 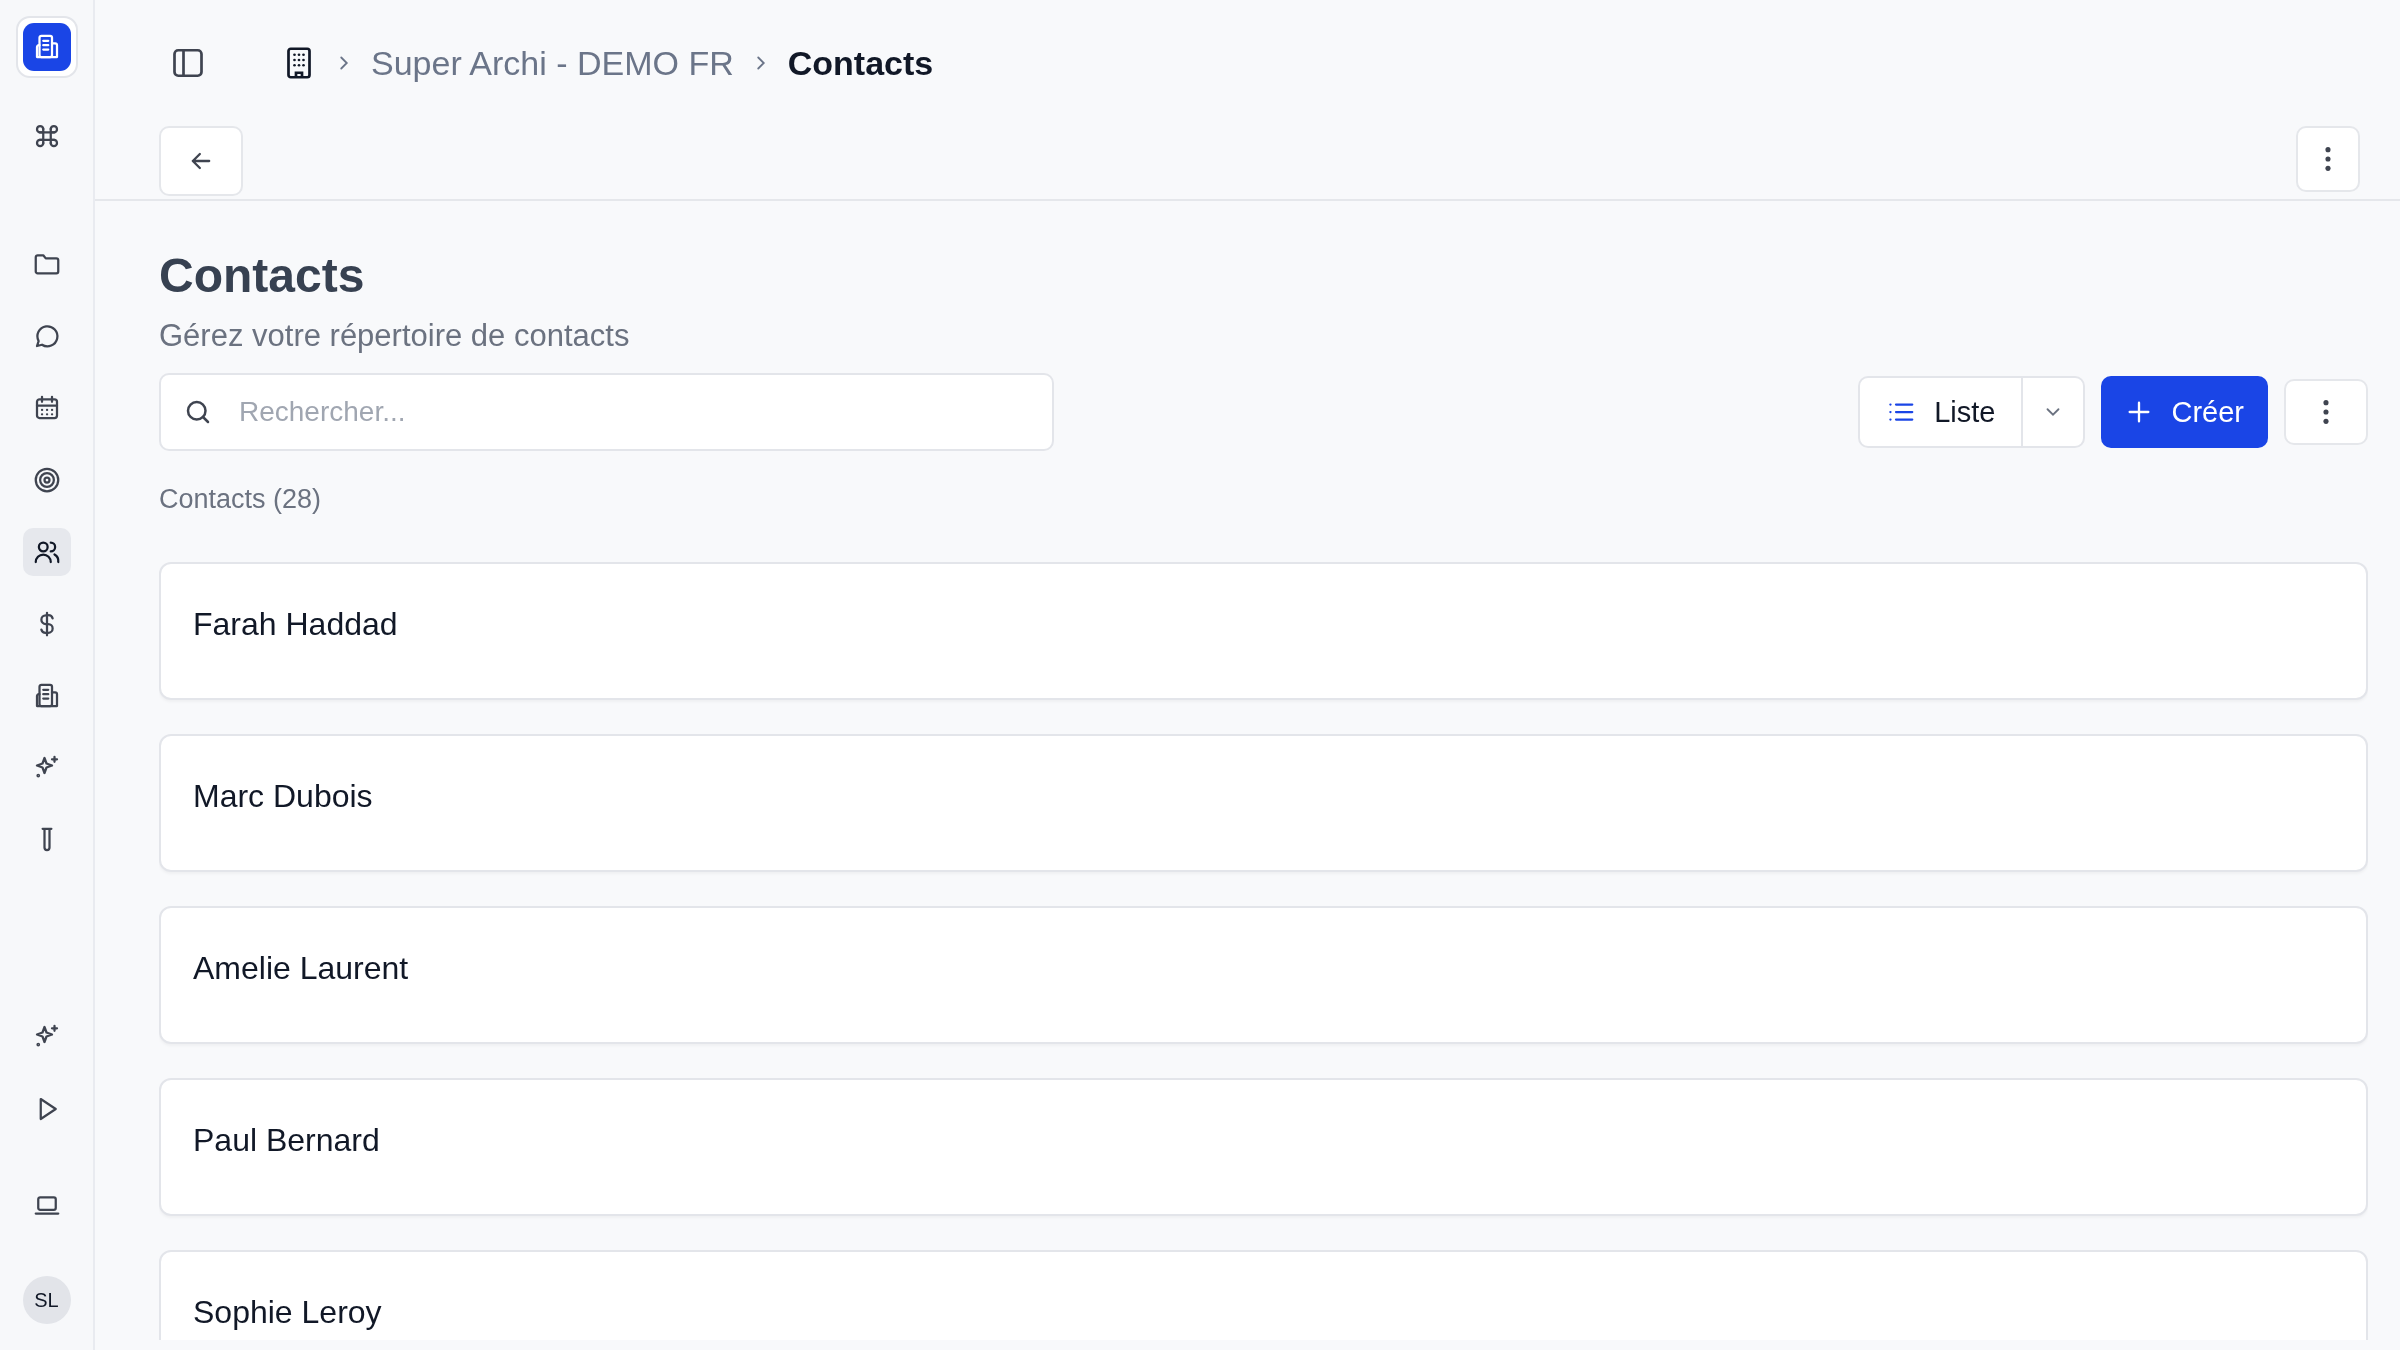 What do you see at coordinates (860, 63) in the screenshot?
I see `breadcrumb-item: Contacts` at bounding box center [860, 63].